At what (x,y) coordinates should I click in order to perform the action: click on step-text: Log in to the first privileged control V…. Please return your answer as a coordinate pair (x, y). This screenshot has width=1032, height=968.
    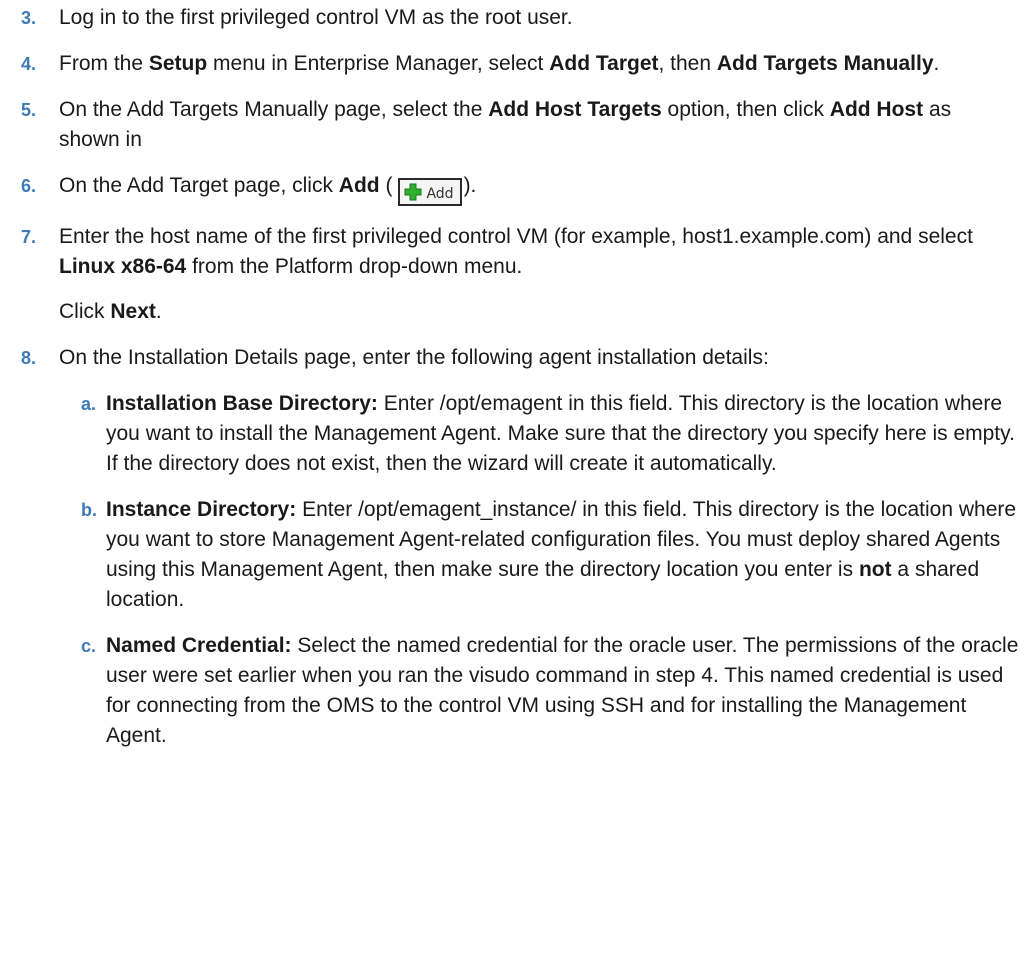
    Looking at the image, I should click on (316, 17).